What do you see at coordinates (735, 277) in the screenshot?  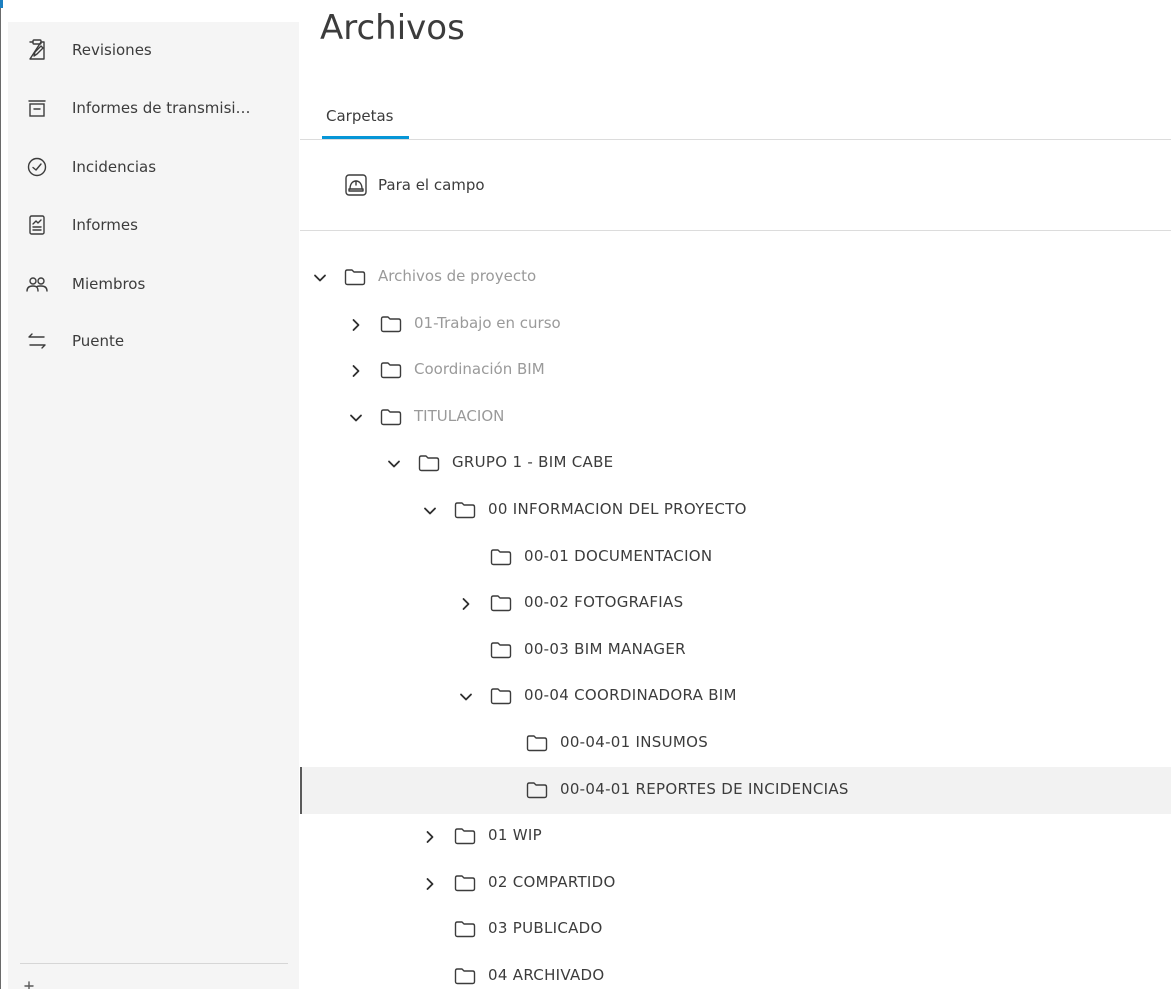 I see `tree-row: Archivos de proyecto` at bounding box center [735, 277].